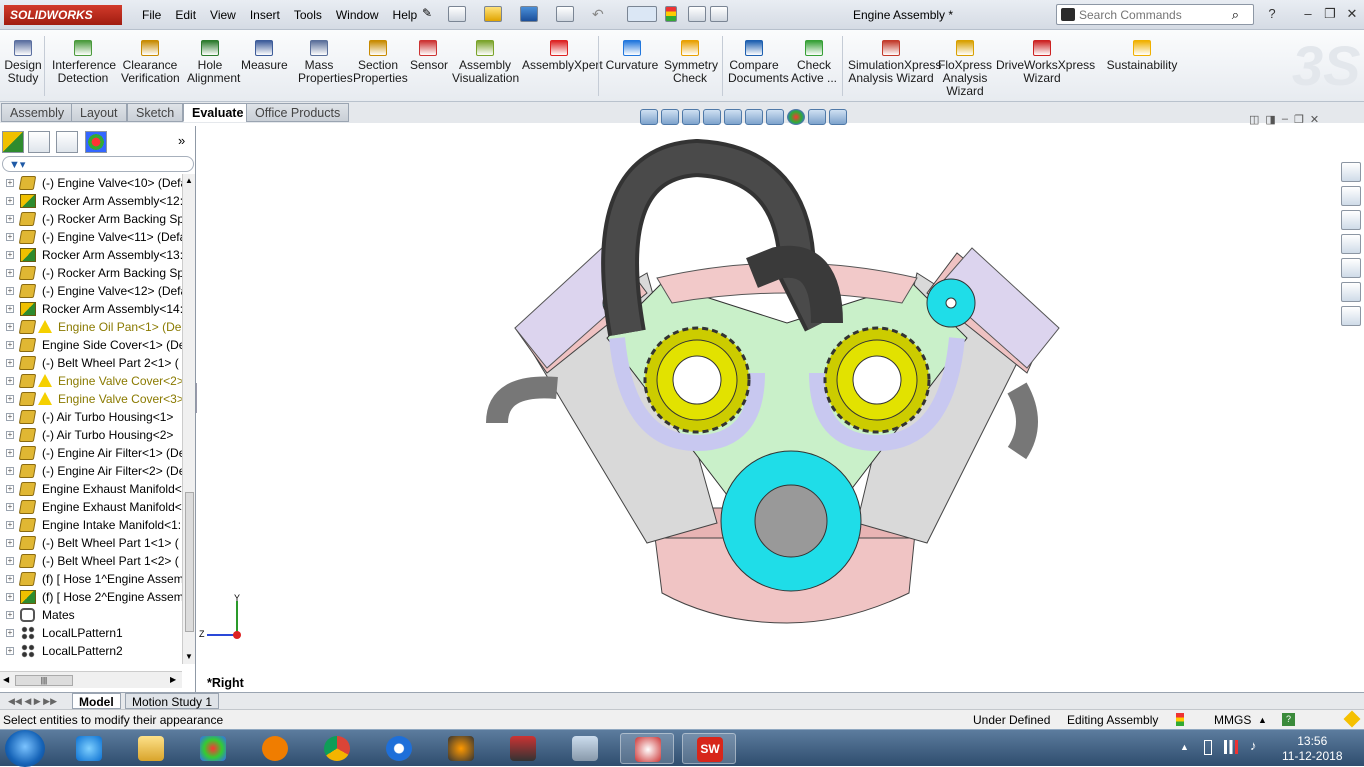 This screenshot has height=767, width=1364. Describe the element at coordinates (380, 58) in the screenshot. I see `cmd-section-properties-button: Section Properties` at that location.